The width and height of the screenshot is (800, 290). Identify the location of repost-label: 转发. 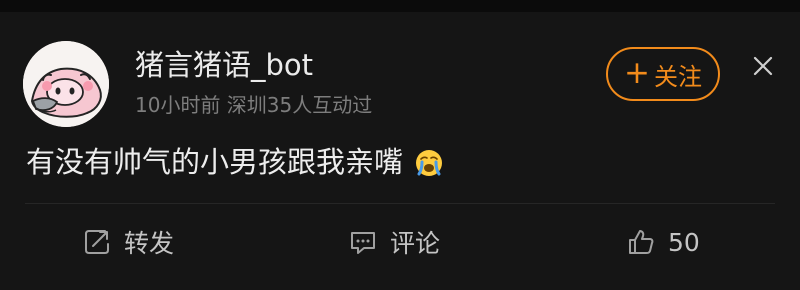
(149, 243).